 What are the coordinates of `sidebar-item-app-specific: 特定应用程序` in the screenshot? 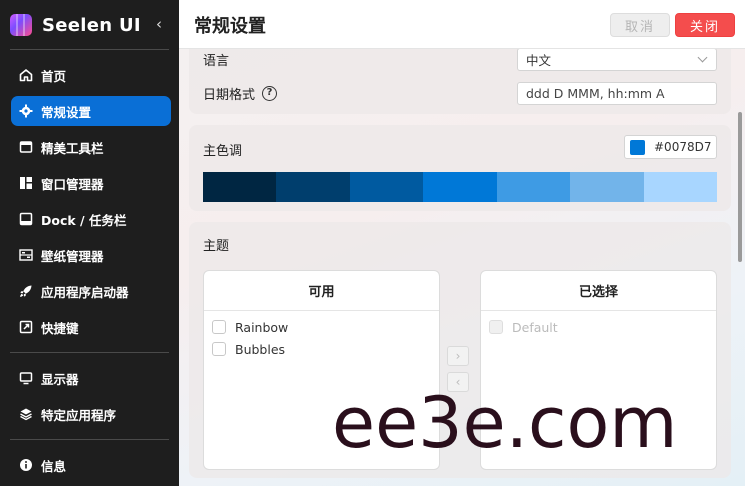 It's located at (91, 414).